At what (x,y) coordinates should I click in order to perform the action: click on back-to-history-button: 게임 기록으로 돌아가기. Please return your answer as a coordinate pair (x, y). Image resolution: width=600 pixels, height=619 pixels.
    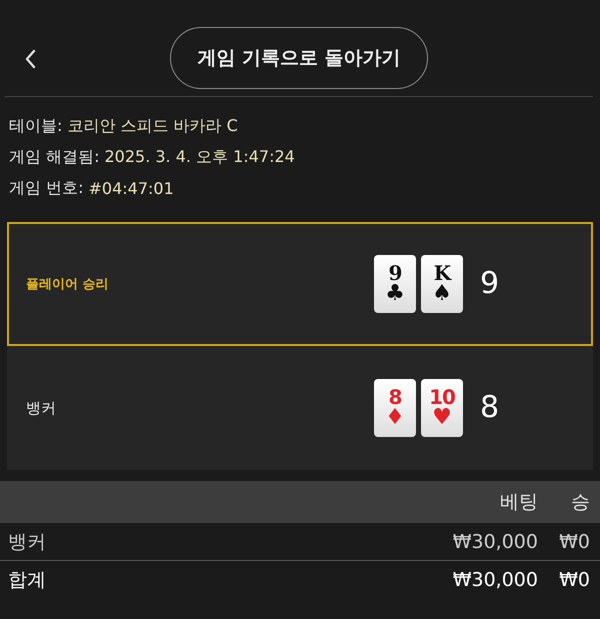
    Looking at the image, I should click on (299, 58).